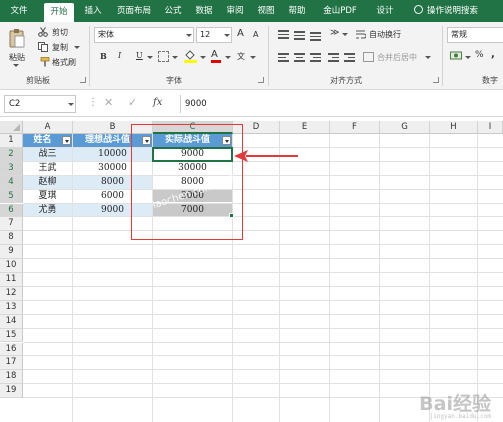  Describe the element at coordinates (227, 35) in the screenshot. I see `font-size-dropdown-icon` at that location.